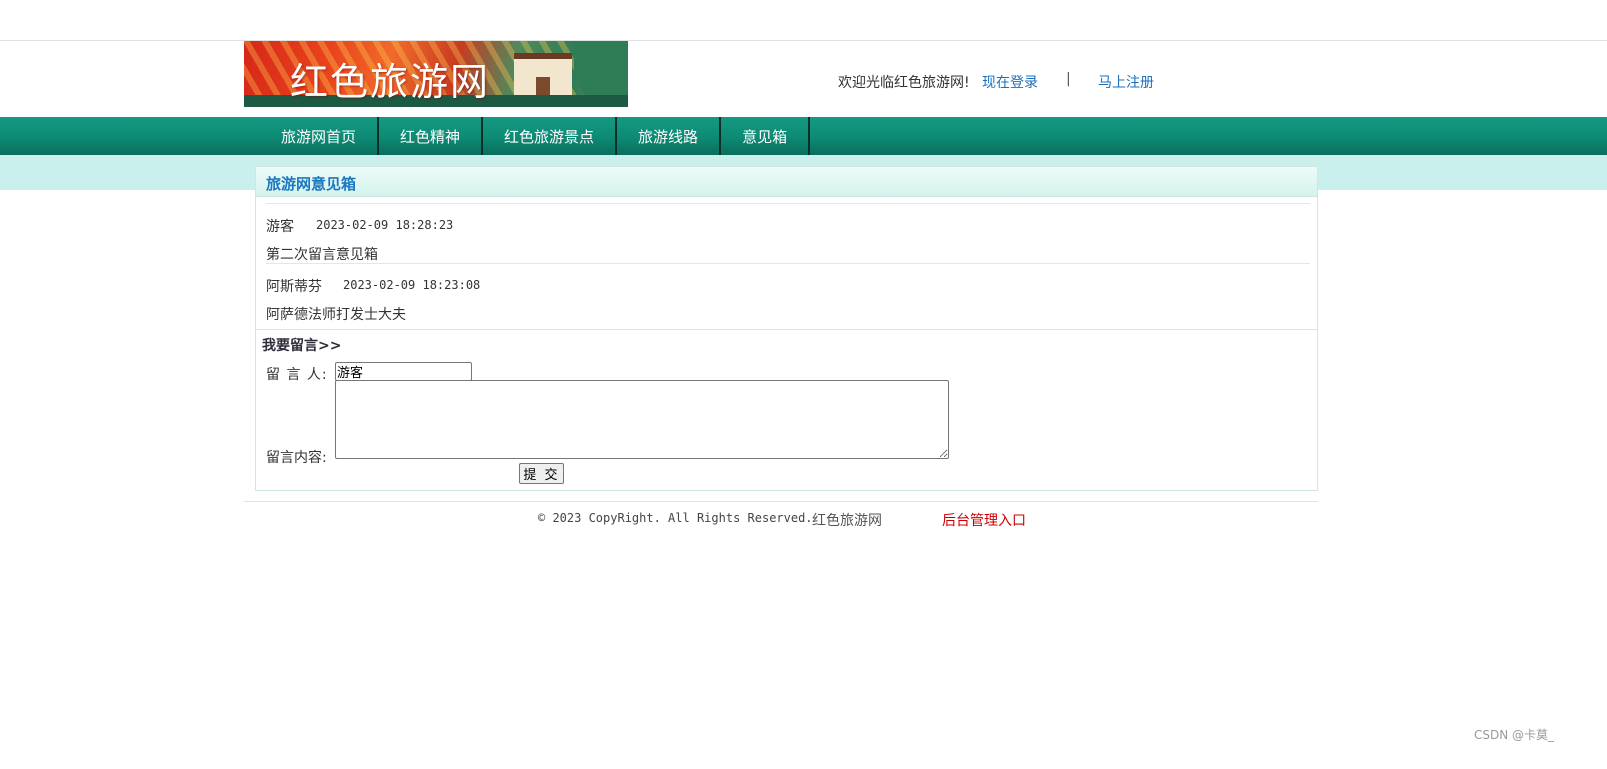  What do you see at coordinates (412, 285) in the screenshot?
I see `message-time: 2023-02-09 18:23:08` at bounding box center [412, 285].